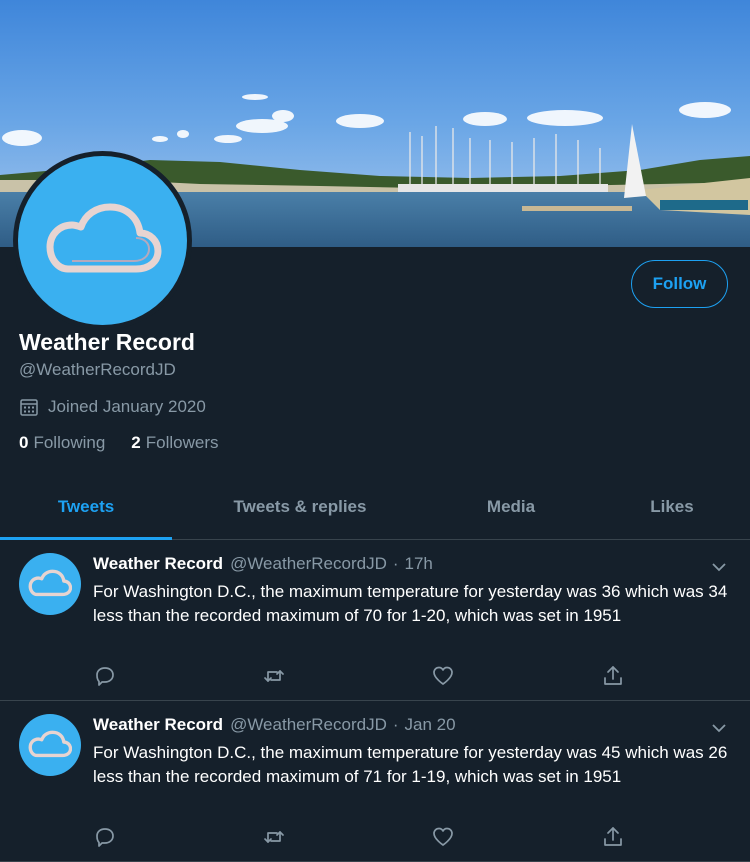 The height and width of the screenshot is (862, 750). Describe the element at coordinates (430, 725) in the screenshot. I see `tweet-timestamp: Jan 20` at that location.